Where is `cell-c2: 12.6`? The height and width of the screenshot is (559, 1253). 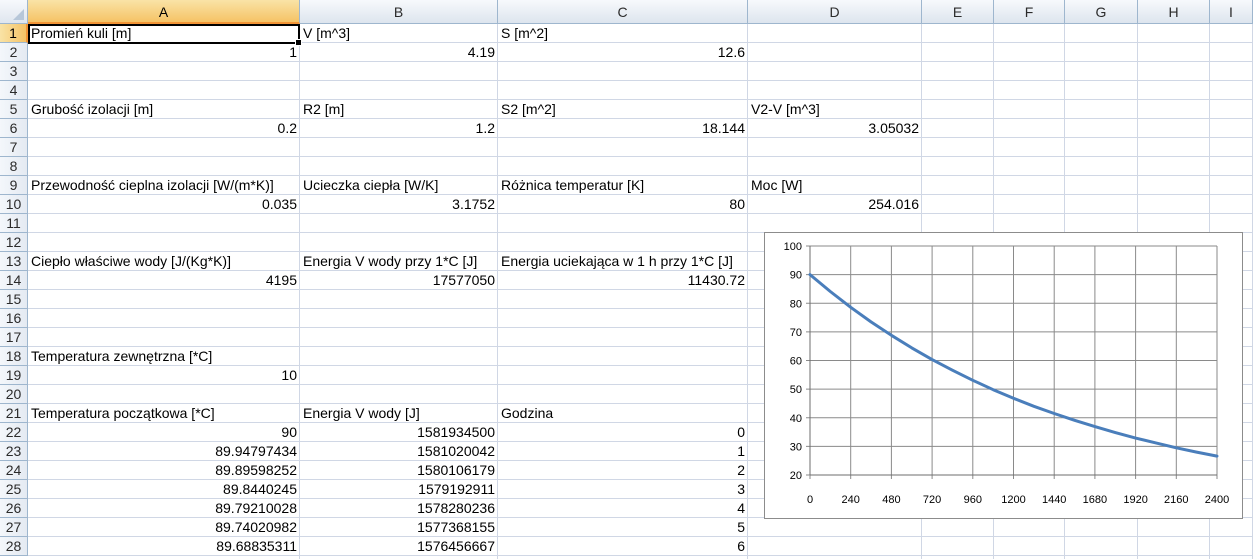
cell-c2: 12.6 is located at coordinates (623, 52).